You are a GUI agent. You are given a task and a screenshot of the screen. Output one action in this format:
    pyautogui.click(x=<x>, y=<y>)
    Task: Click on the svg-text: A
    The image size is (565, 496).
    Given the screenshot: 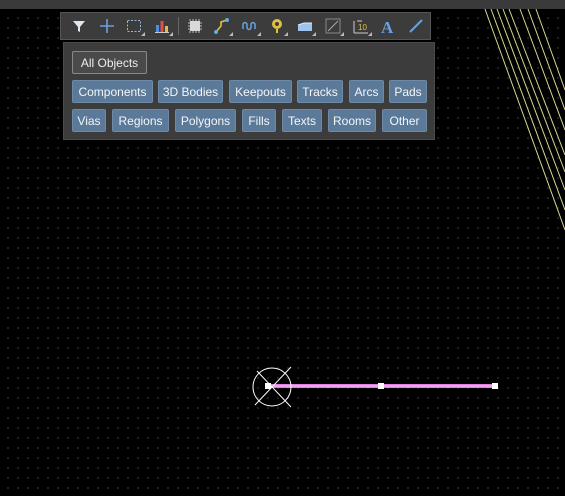 What is the action you would take?
    pyautogui.click(x=387, y=26)
    